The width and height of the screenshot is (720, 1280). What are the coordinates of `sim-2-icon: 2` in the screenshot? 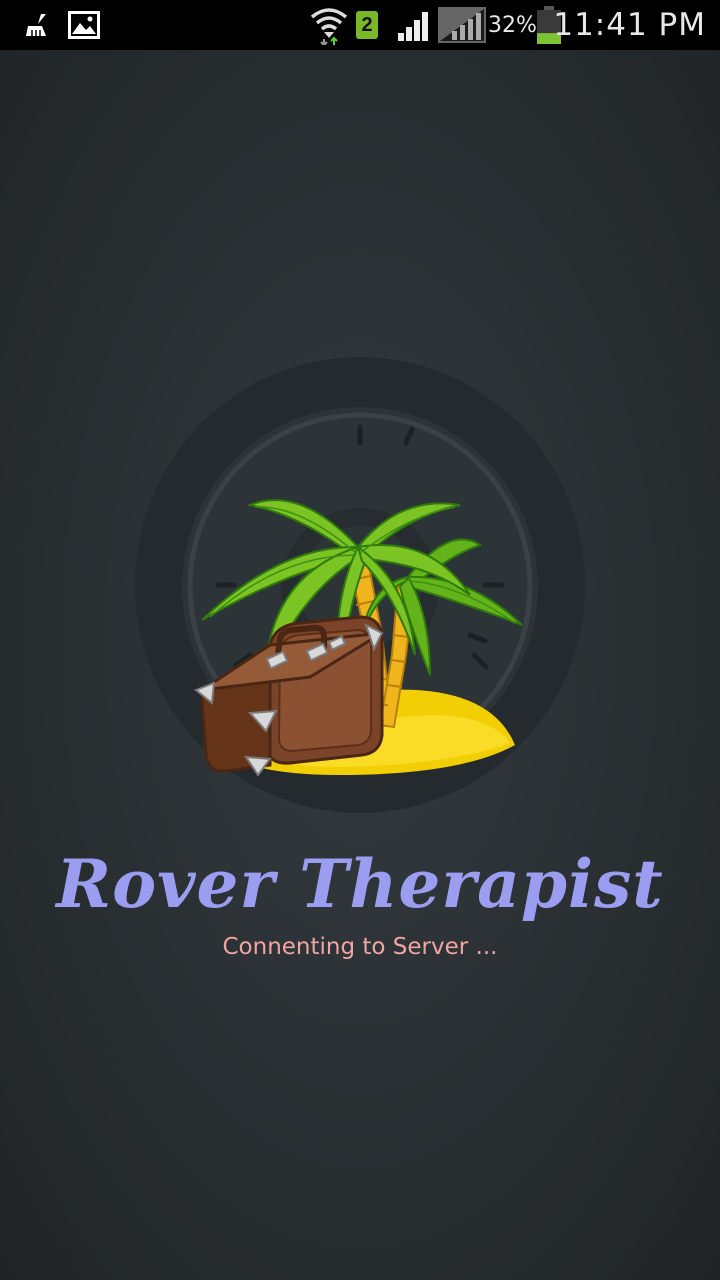 It's located at (367, 25).